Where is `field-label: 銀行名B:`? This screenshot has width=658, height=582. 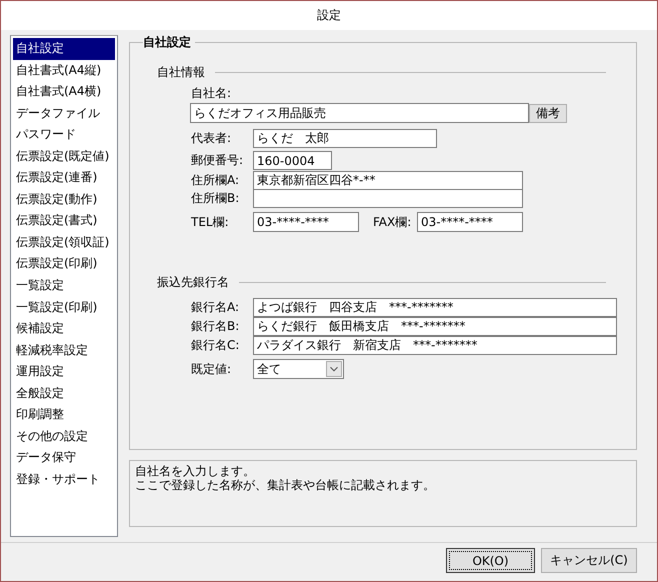 field-label: 銀行名B: is located at coordinates (215, 326).